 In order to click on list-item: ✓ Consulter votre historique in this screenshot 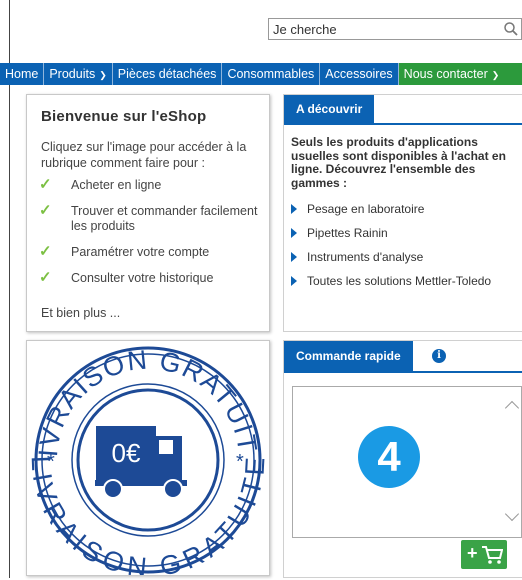, I will do `click(151, 277)`.